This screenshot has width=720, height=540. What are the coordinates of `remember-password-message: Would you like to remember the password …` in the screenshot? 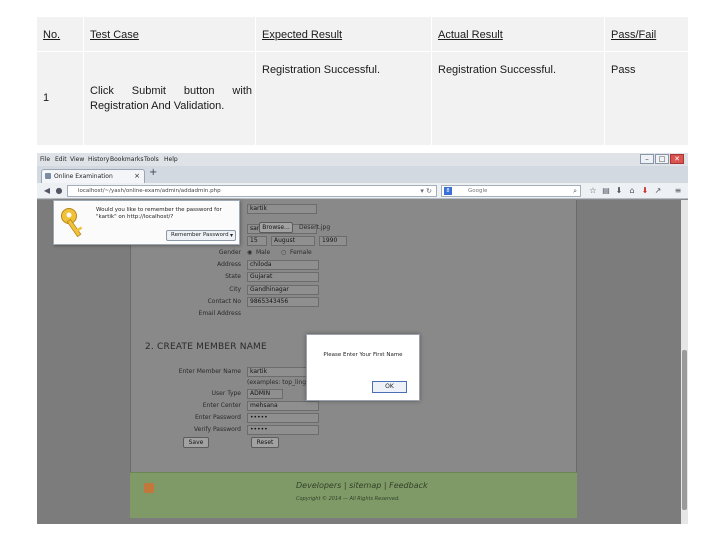 It's located at (159, 213).